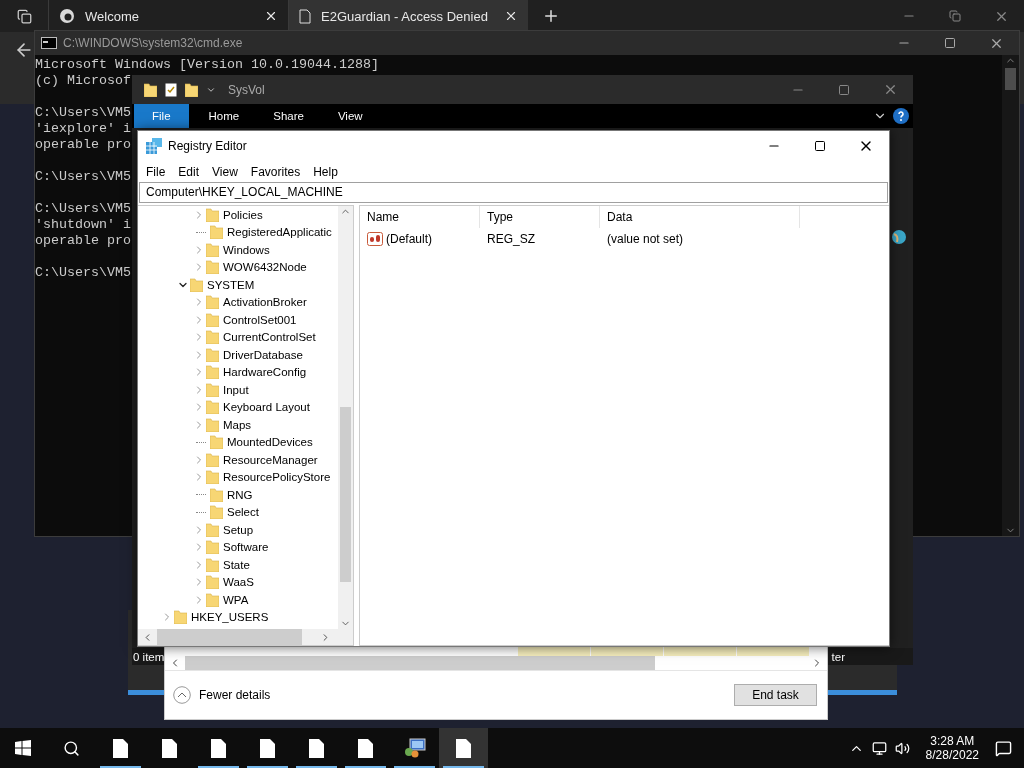  I want to click on address-bar: Computer\HKEY_LOCAL_MACHINE, so click(513, 192).